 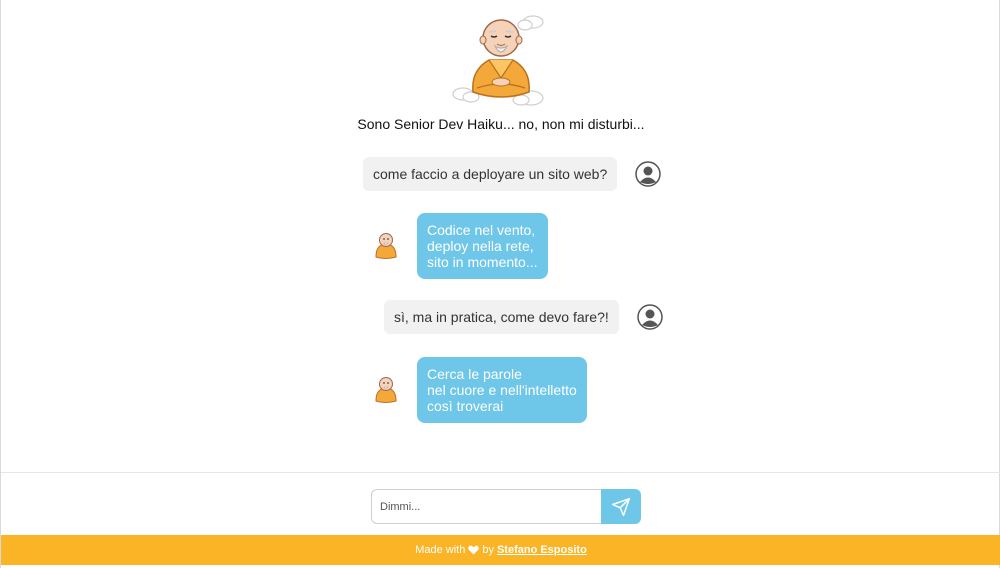 I want to click on send-button, so click(x=621, y=506).